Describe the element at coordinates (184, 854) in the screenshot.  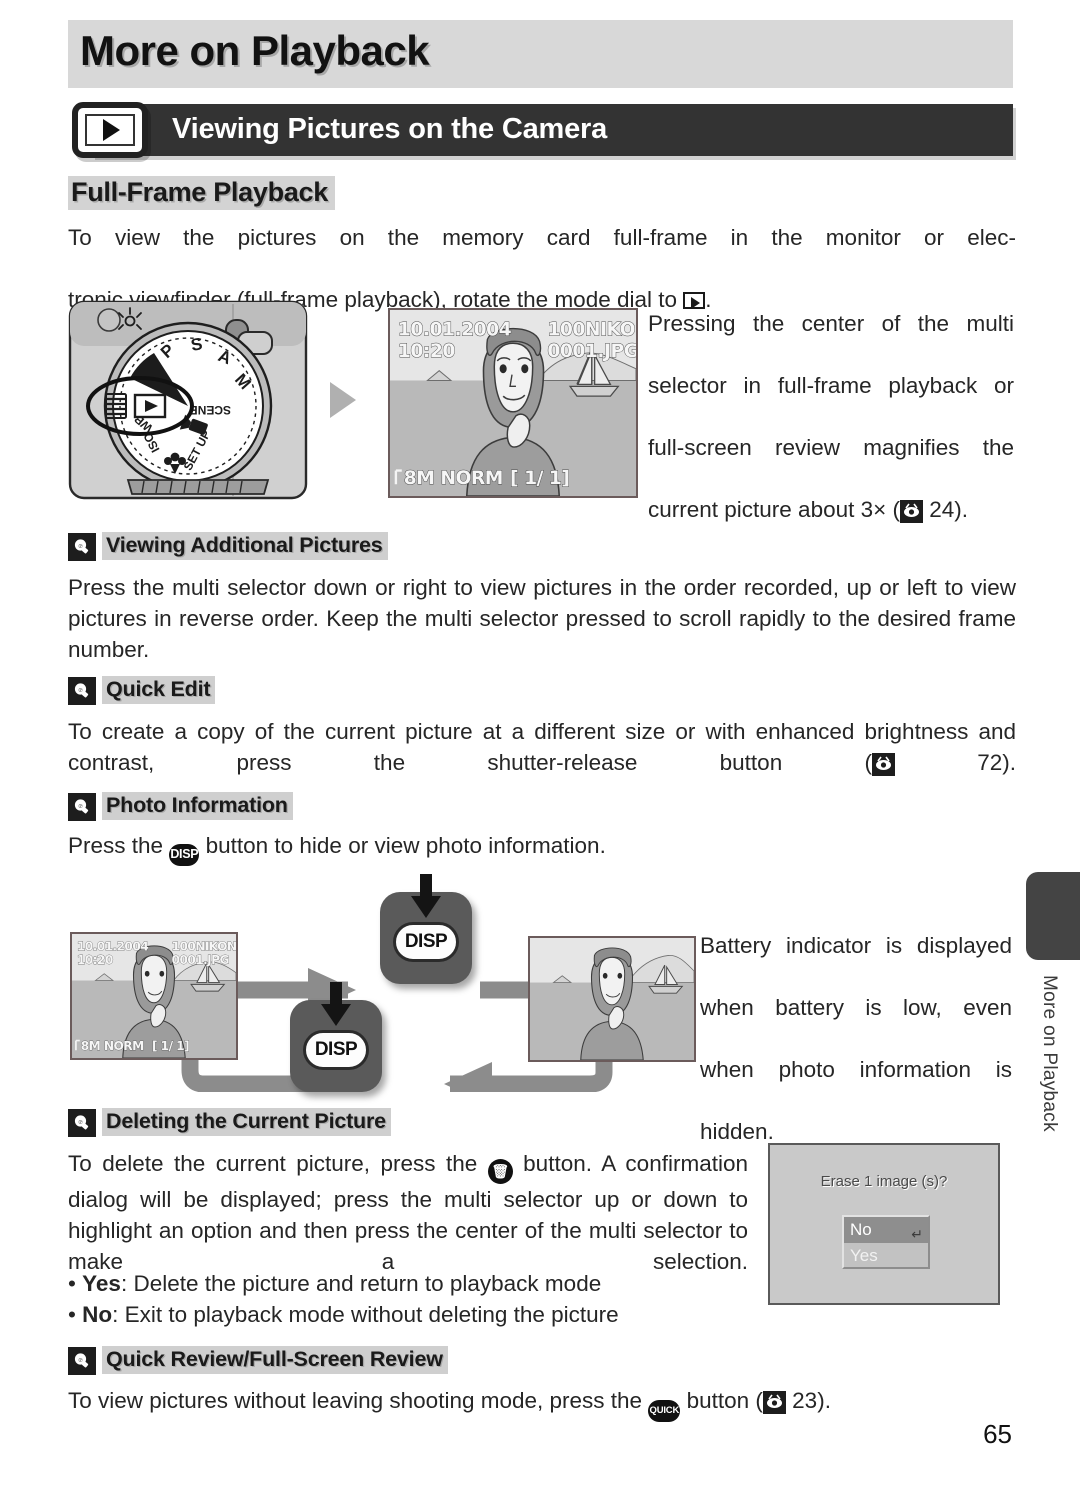
I see `disp-button-icon: DISP` at that location.